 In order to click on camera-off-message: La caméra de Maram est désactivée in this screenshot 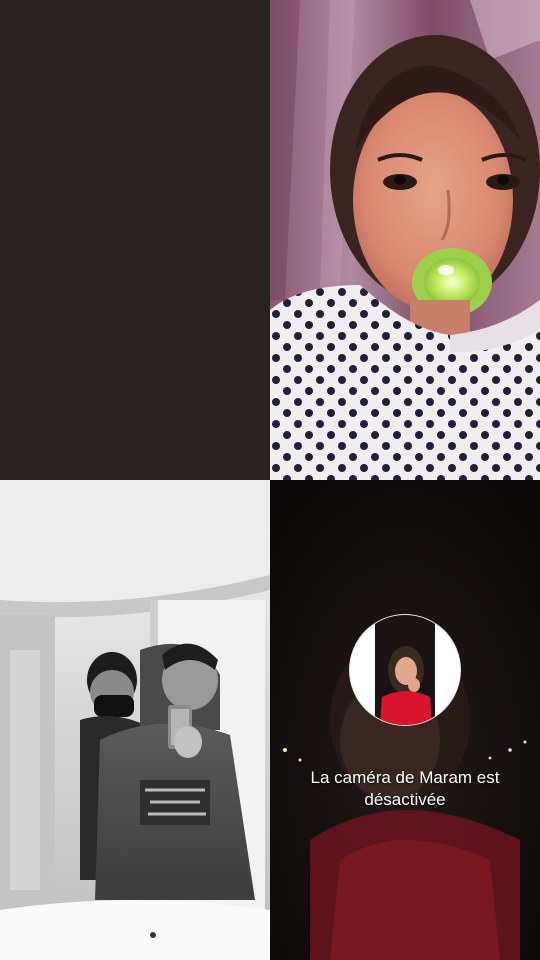, I will do `click(405, 788)`.